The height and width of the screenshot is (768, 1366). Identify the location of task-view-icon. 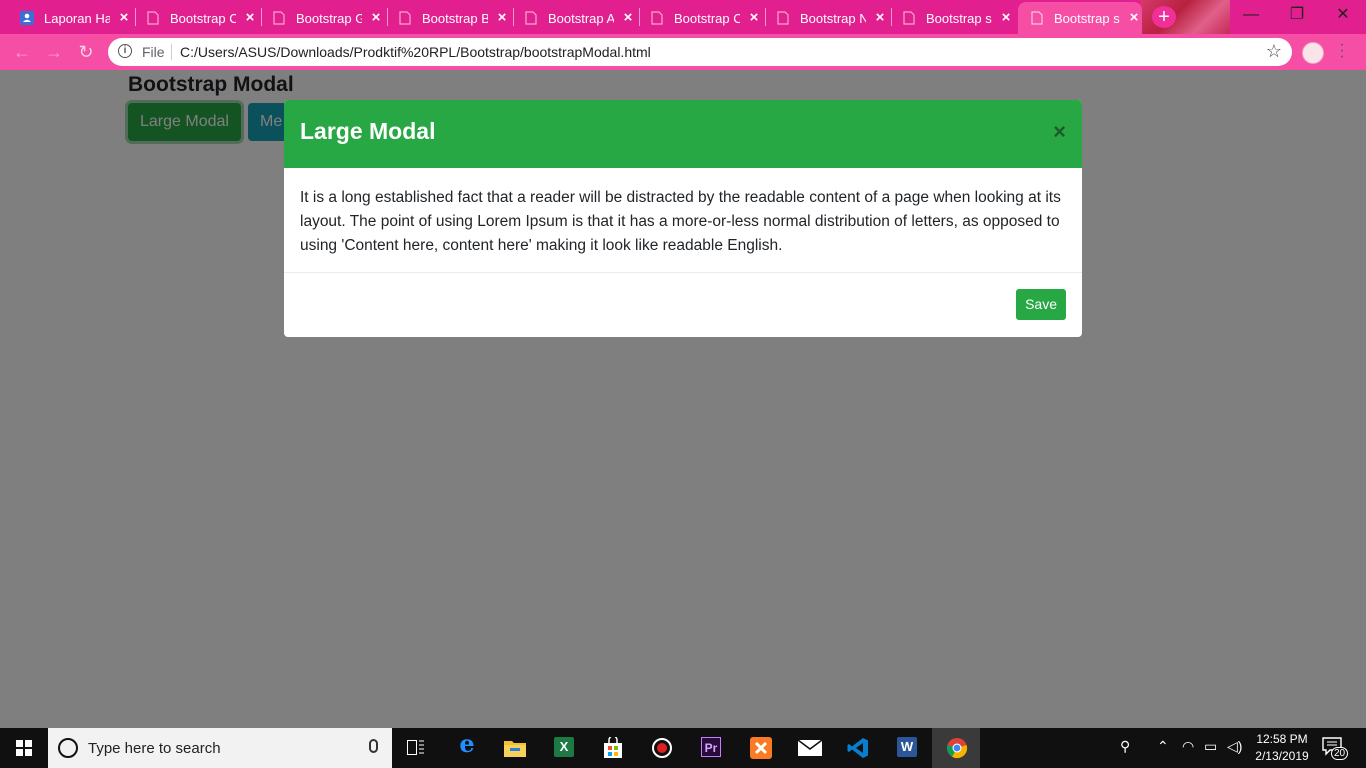
(416, 748).